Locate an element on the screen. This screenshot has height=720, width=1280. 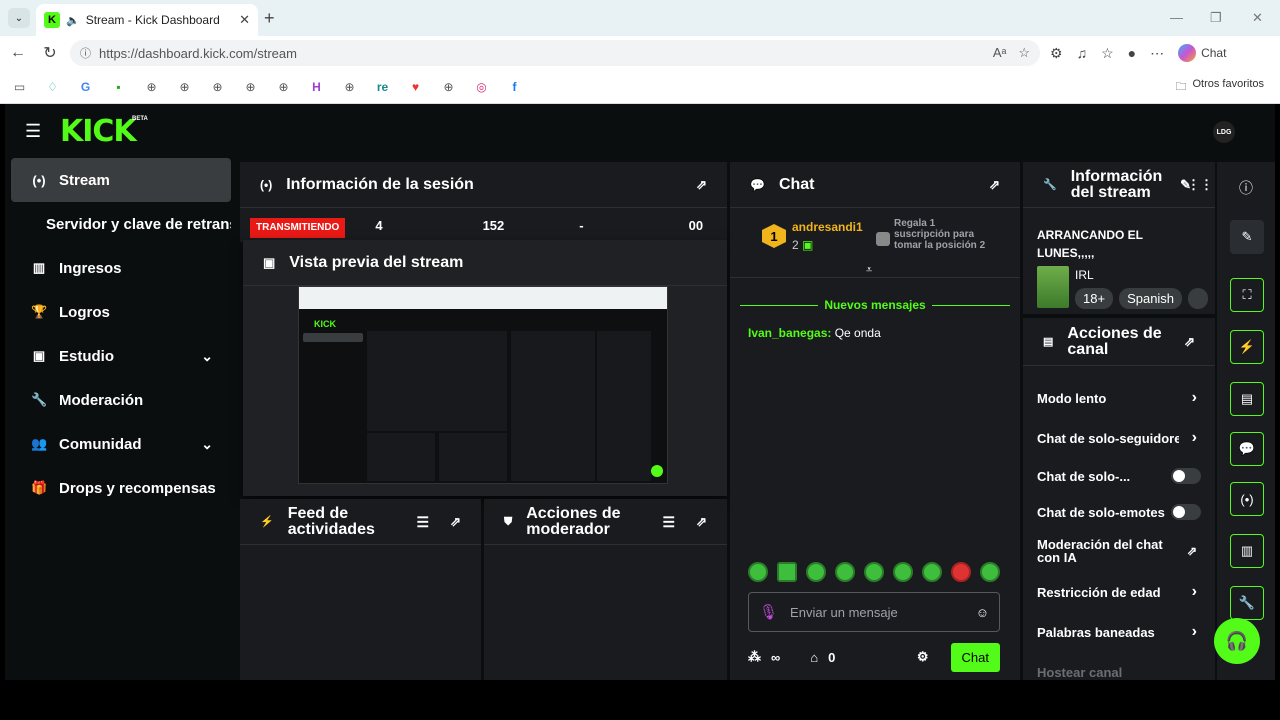
store-icon: ⌂ is located at coordinates (814, 657).